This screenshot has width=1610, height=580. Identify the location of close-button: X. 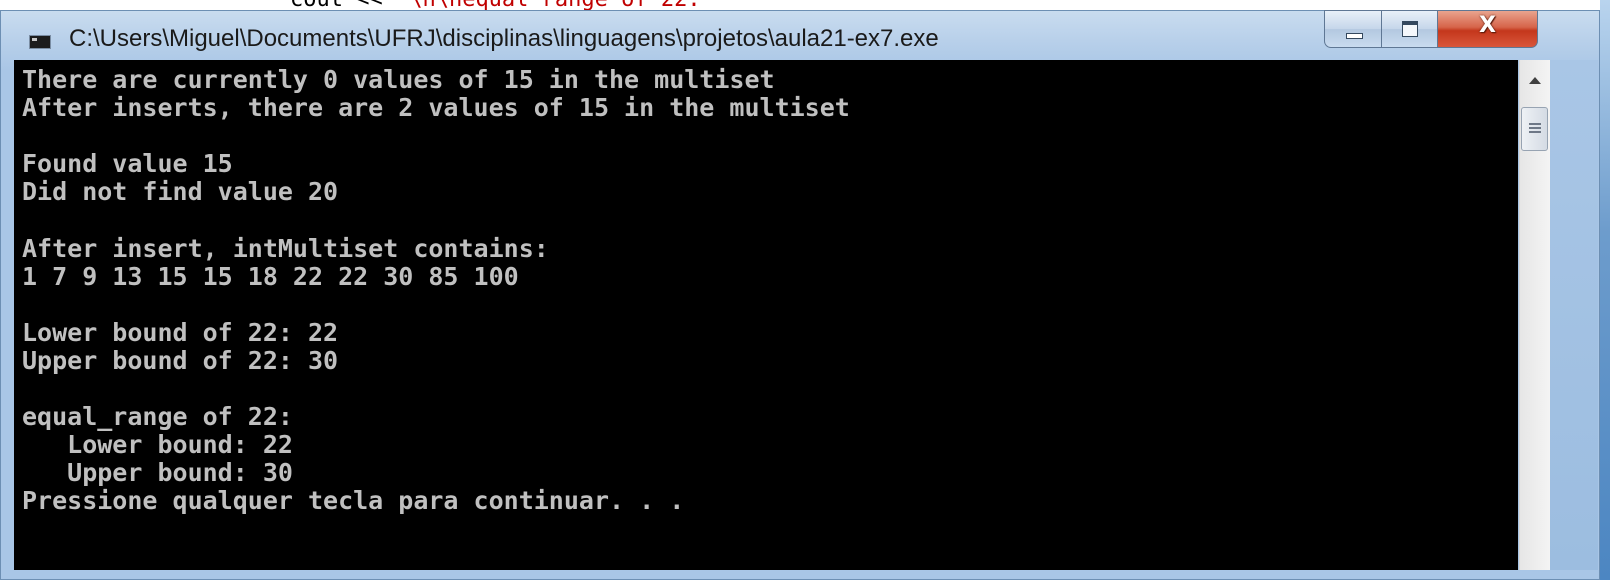
(1488, 29).